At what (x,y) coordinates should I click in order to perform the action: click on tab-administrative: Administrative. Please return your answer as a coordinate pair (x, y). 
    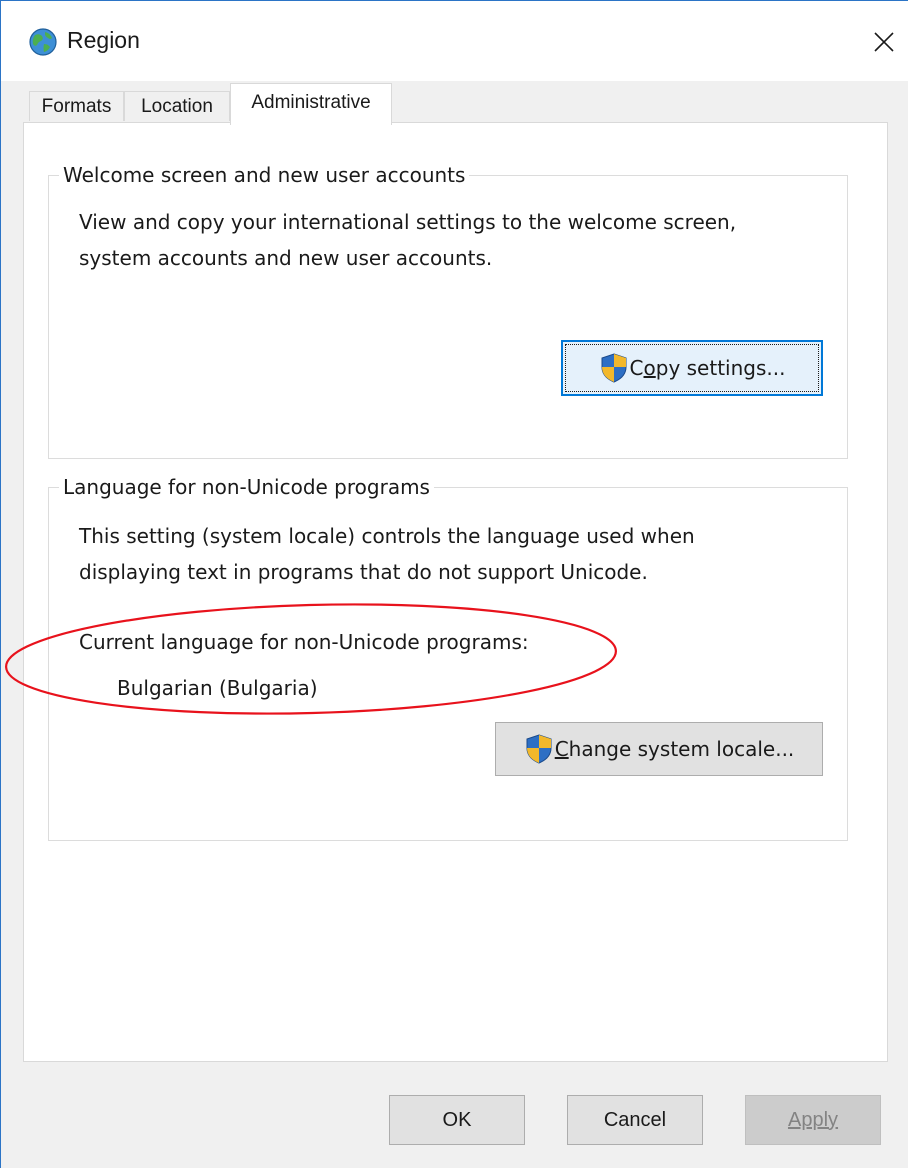
    Looking at the image, I should click on (311, 104).